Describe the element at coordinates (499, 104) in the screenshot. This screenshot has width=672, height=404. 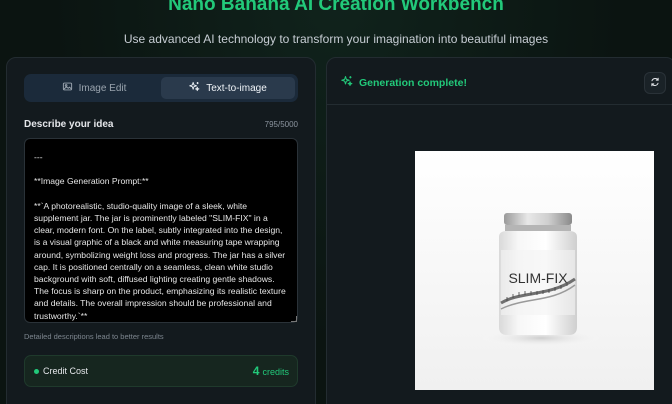
I see `divider` at that location.